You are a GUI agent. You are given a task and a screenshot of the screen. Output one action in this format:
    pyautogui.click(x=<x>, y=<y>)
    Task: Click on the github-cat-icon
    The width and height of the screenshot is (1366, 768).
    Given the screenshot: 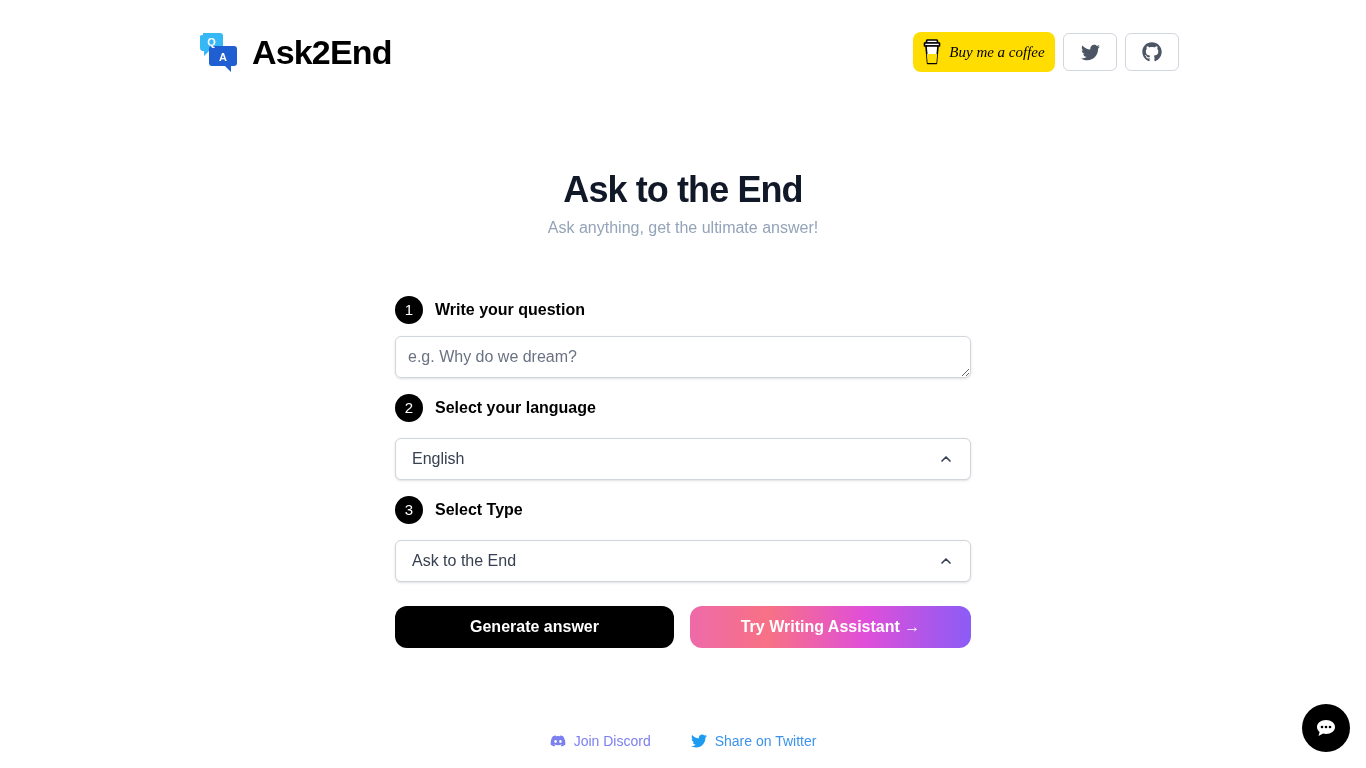 What is the action you would take?
    pyautogui.click(x=1152, y=52)
    